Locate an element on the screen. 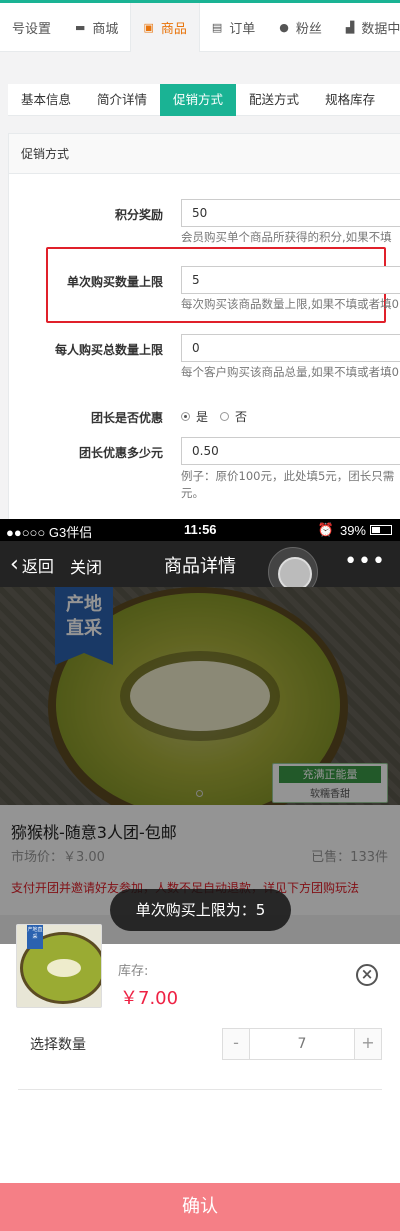 This screenshot has height=1231, width=400. plus-button: + is located at coordinates (368, 1044).